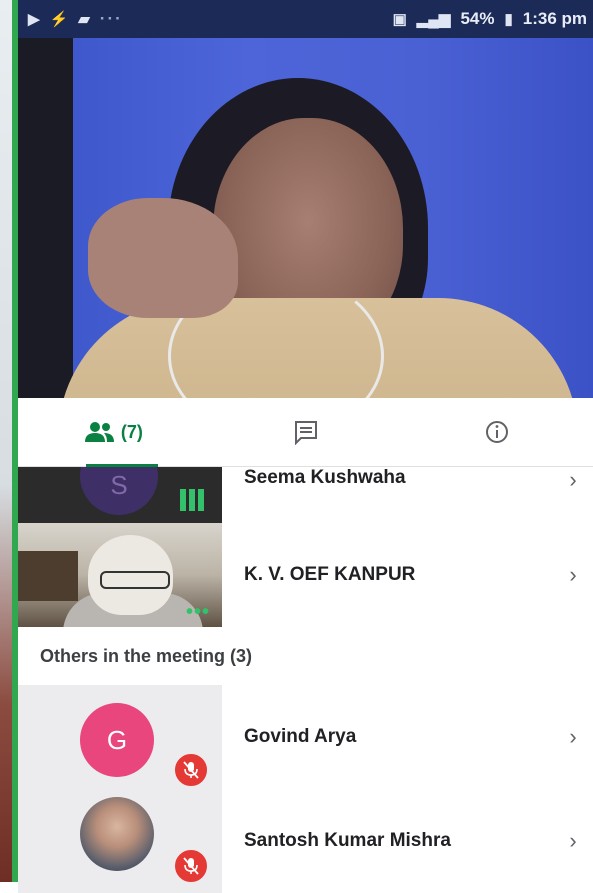 Image resolution: width=593 pixels, height=893 pixels. What do you see at coordinates (111, 18) in the screenshot?
I see `more-notifications-icon: ···` at bounding box center [111, 18].